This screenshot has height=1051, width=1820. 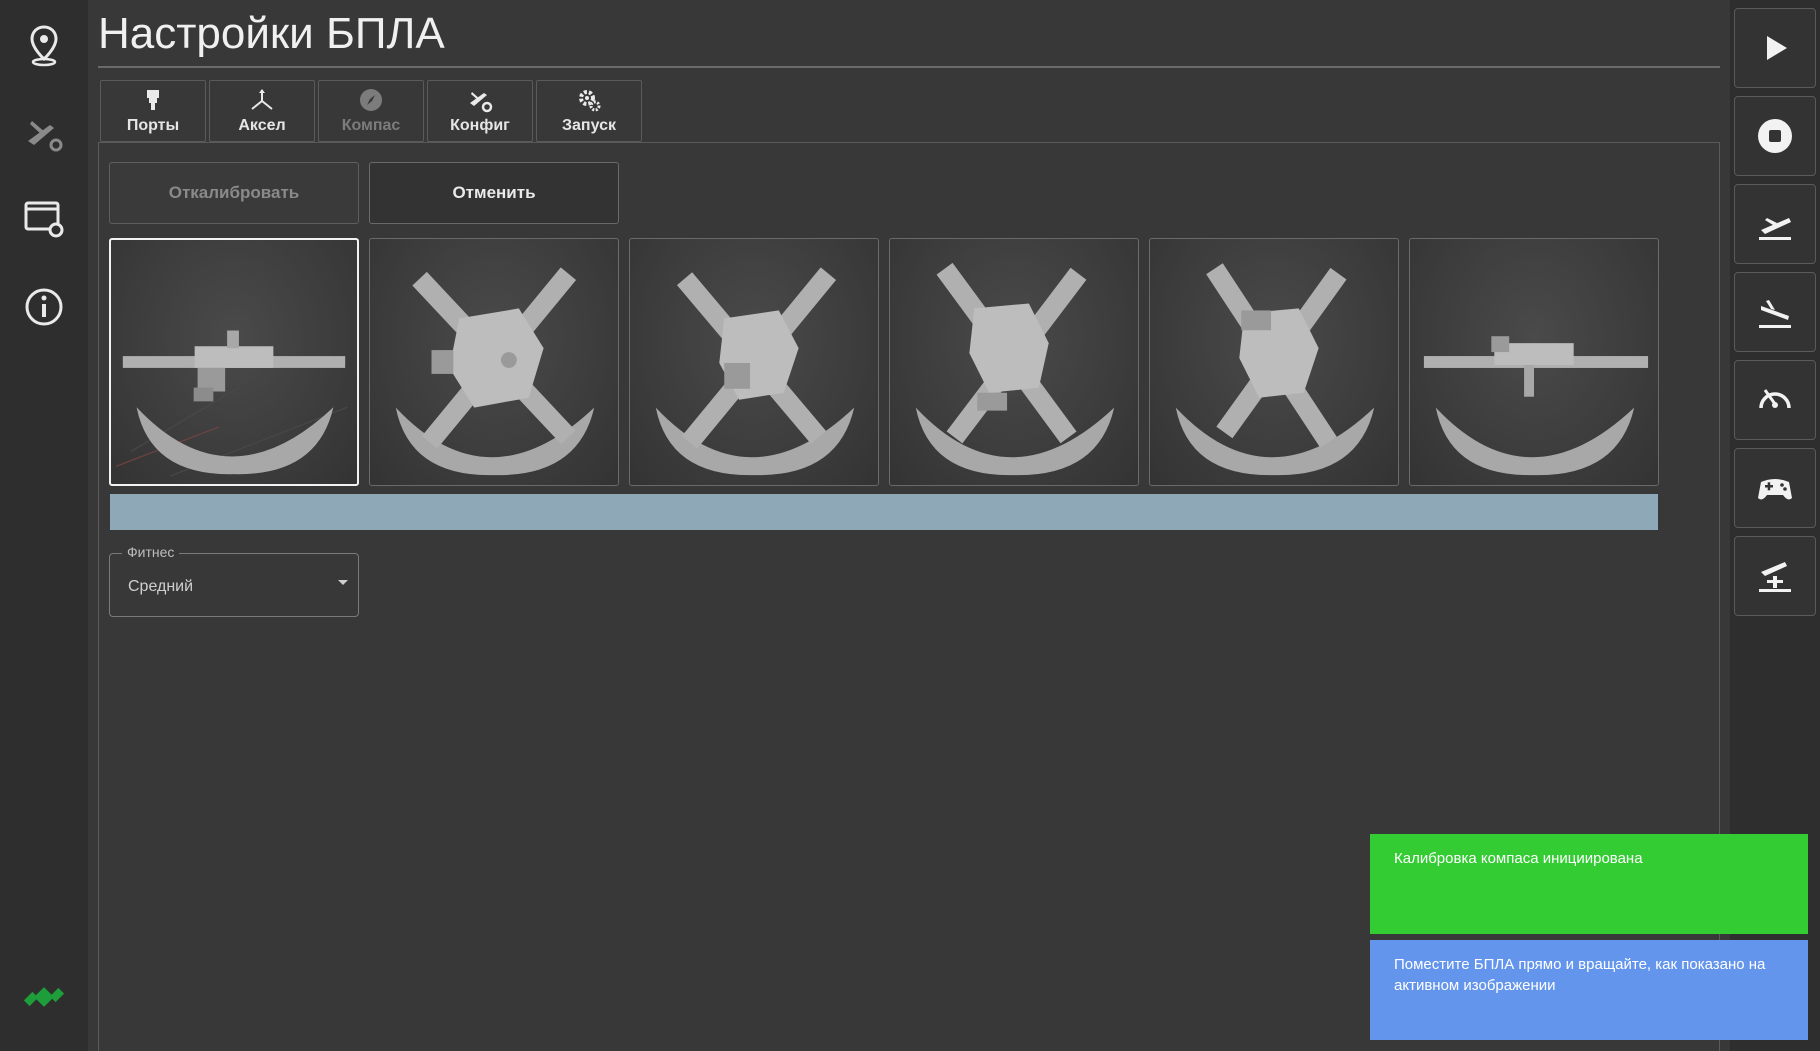 What do you see at coordinates (161, 586) in the screenshot?
I see `fitness-value: Средний` at bounding box center [161, 586].